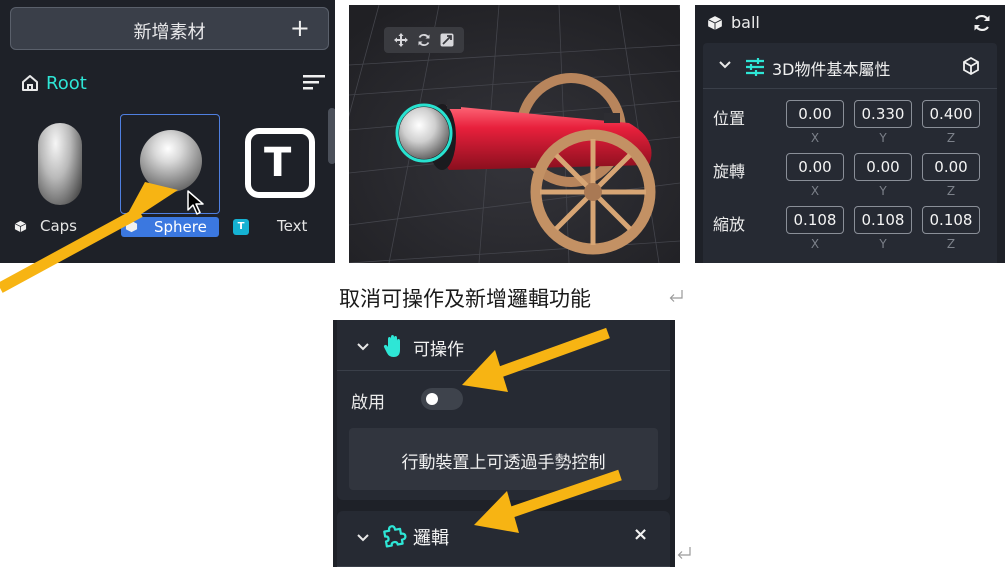 This screenshot has width=1005, height=567. I want to click on operable-section: 可操作 啟用 行動裝置上可透過手勢控制, so click(503, 410).